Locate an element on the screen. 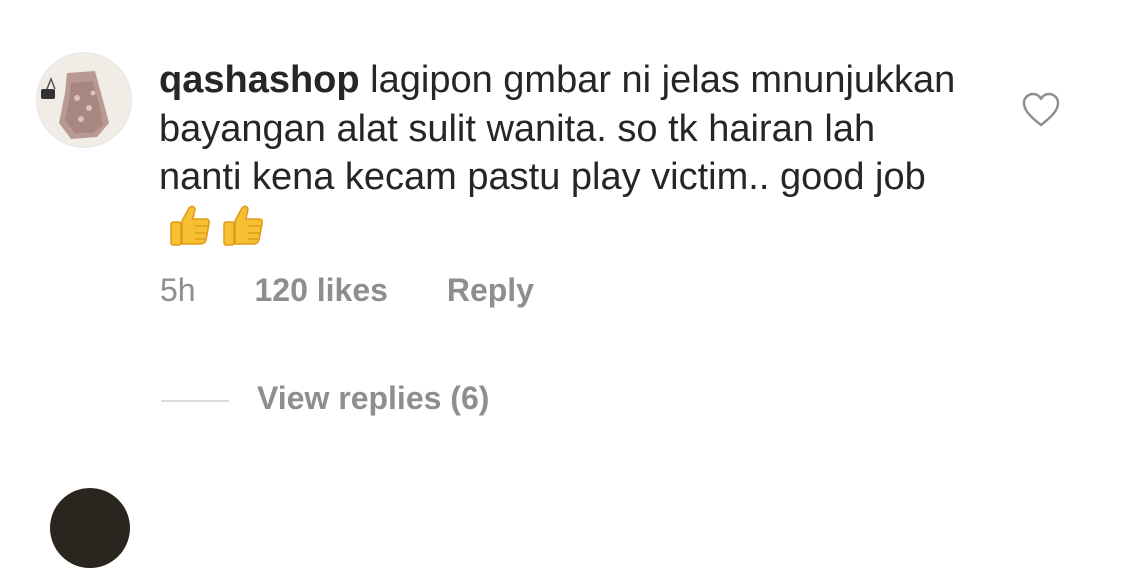 Image resolution: width=1125 pixels, height=568 pixels. emoji-group is located at coordinates (218, 232).